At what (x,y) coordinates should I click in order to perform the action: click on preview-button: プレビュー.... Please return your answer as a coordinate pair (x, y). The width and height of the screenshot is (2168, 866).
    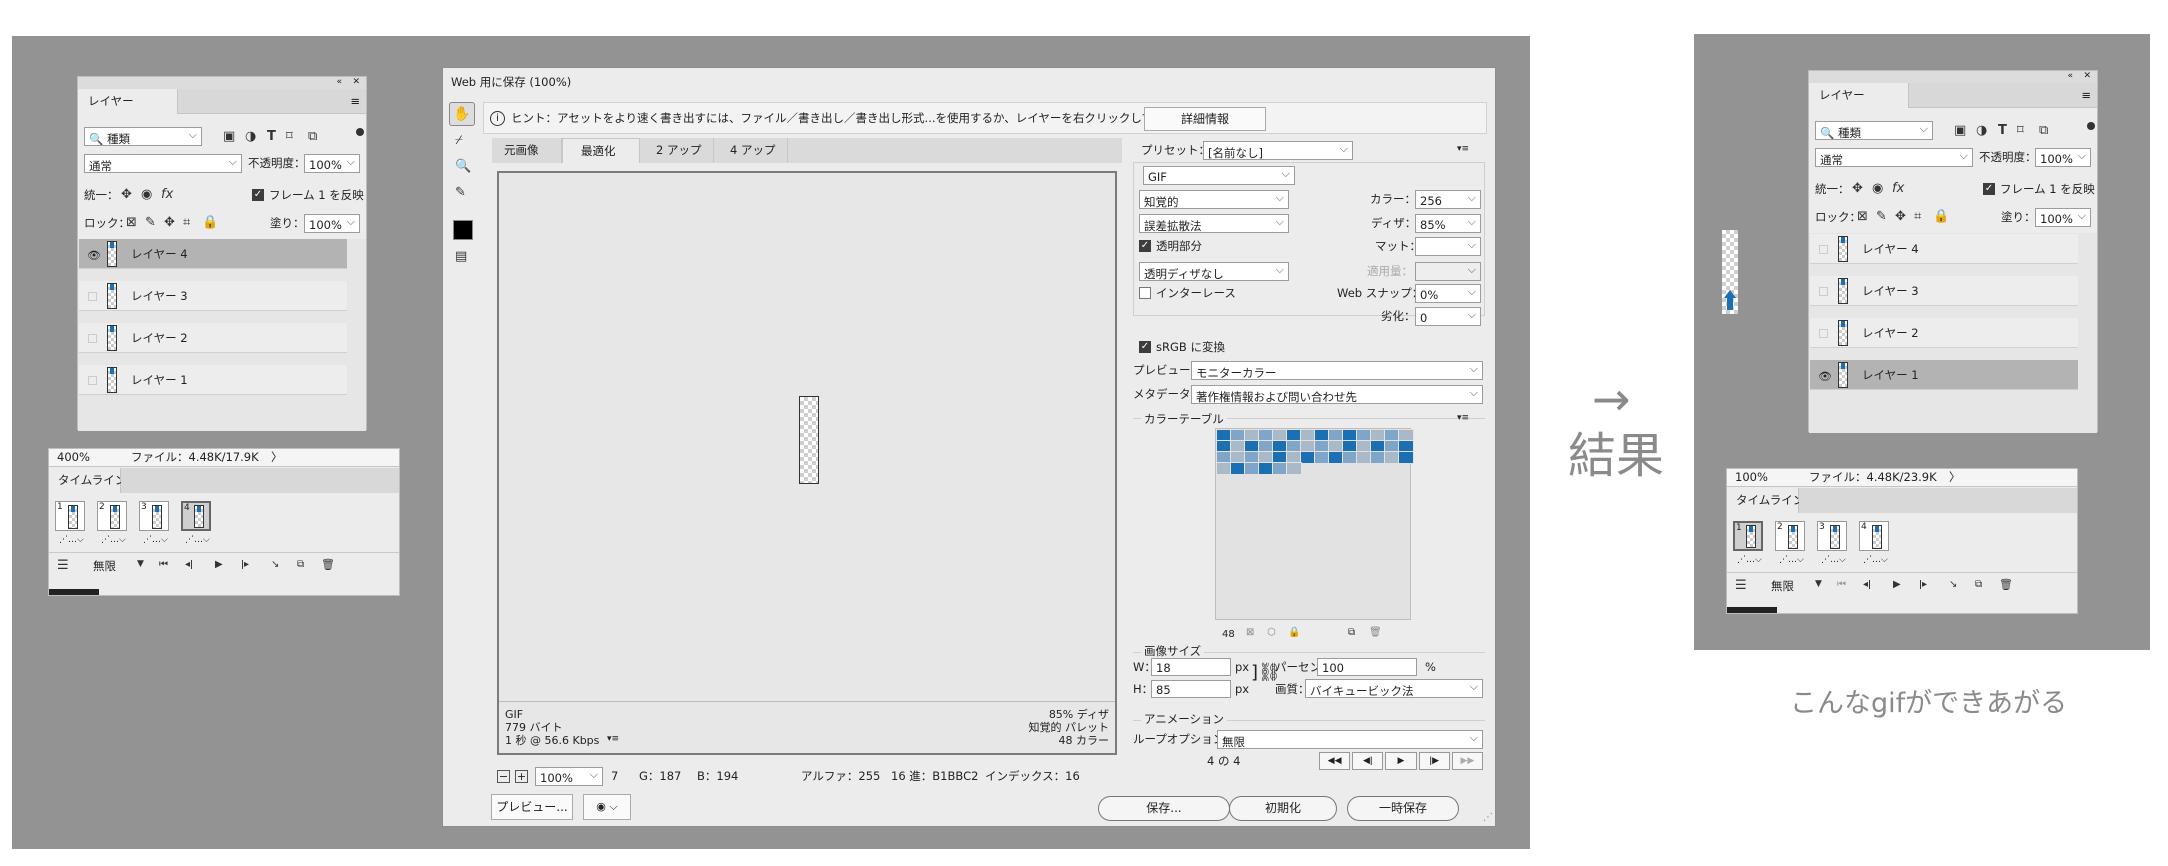
    Looking at the image, I should click on (532, 807).